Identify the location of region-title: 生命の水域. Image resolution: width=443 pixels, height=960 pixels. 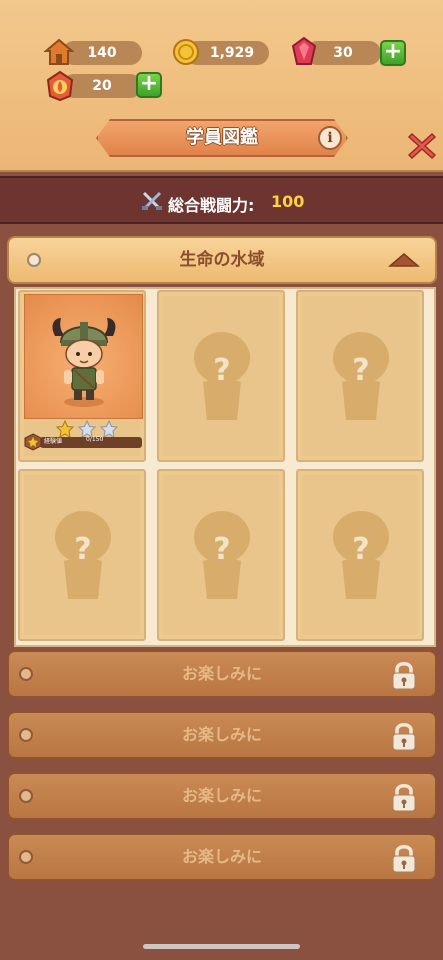
(222, 260).